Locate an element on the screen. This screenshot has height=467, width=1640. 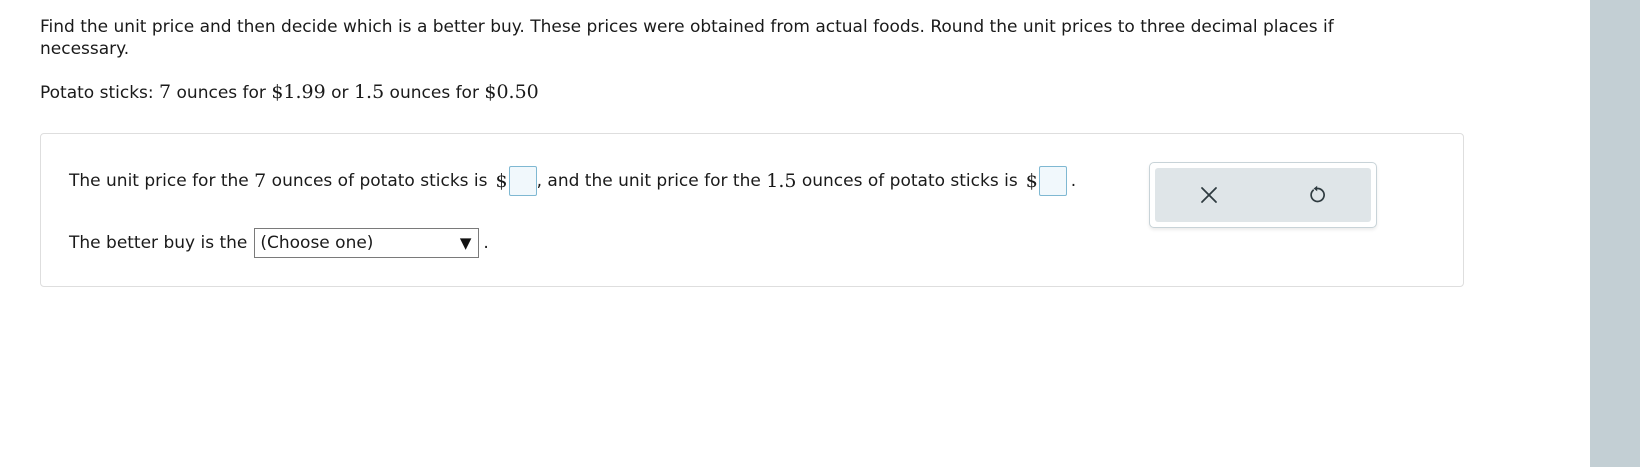
problem-mid1: ounces for is located at coordinates (221, 93).